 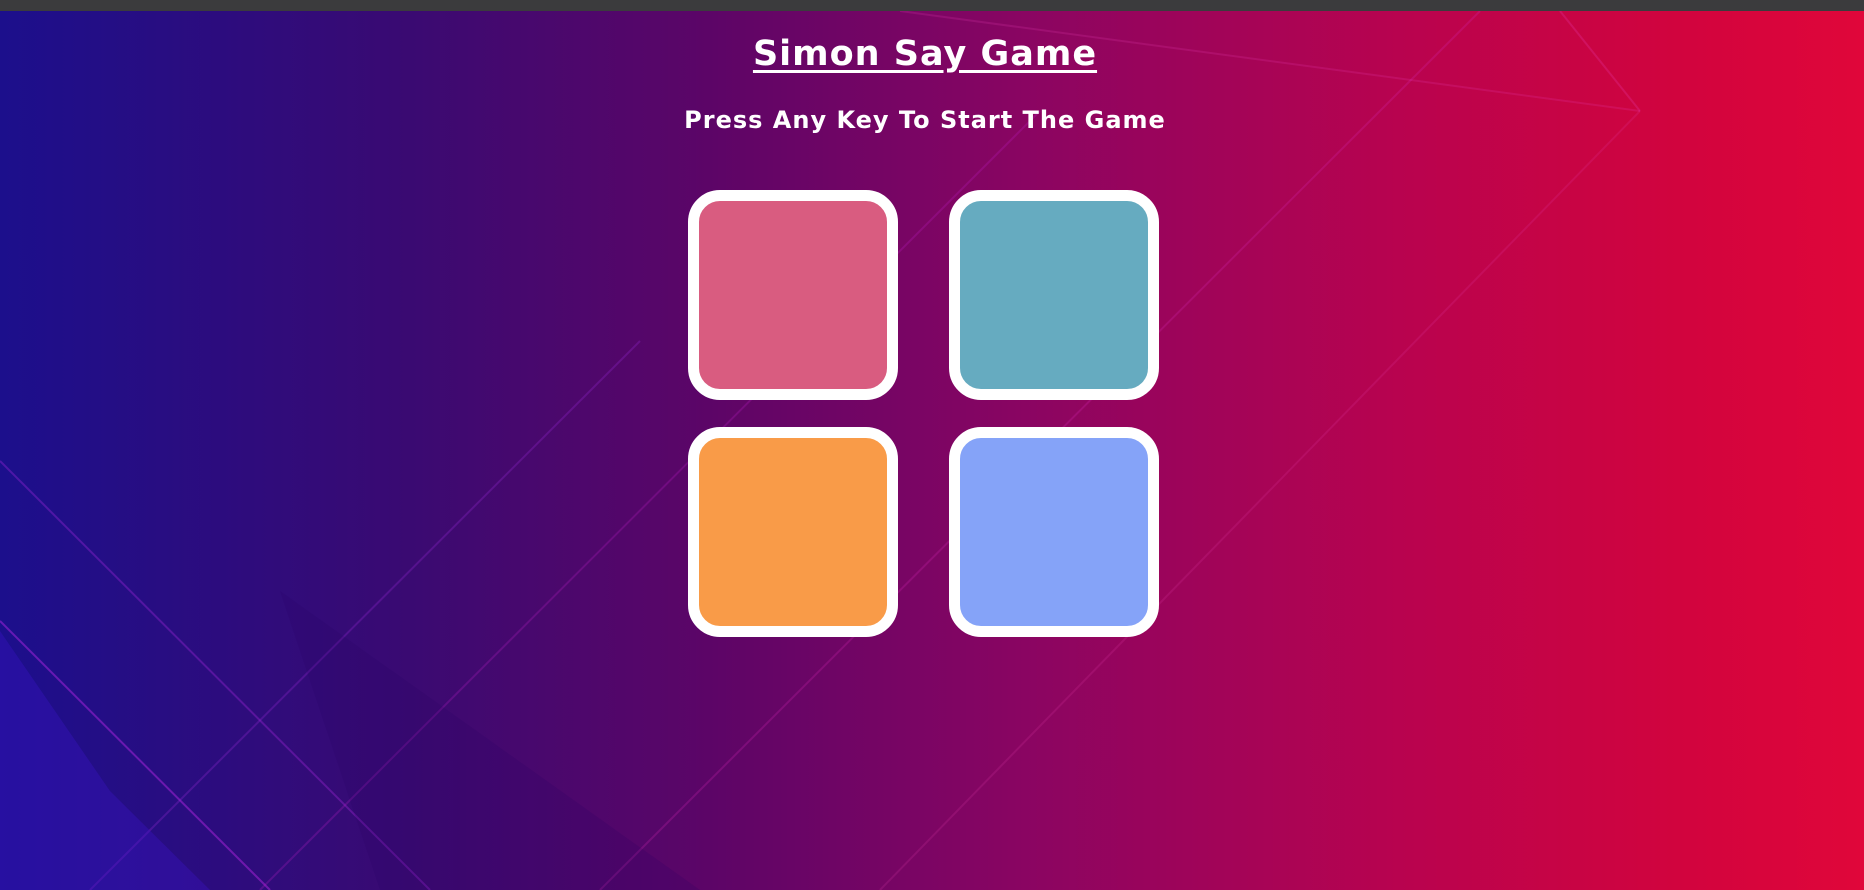 What do you see at coordinates (925, 54) in the screenshot?
I see `page-title: Simon Say Game` at bounding box center [925, 54].